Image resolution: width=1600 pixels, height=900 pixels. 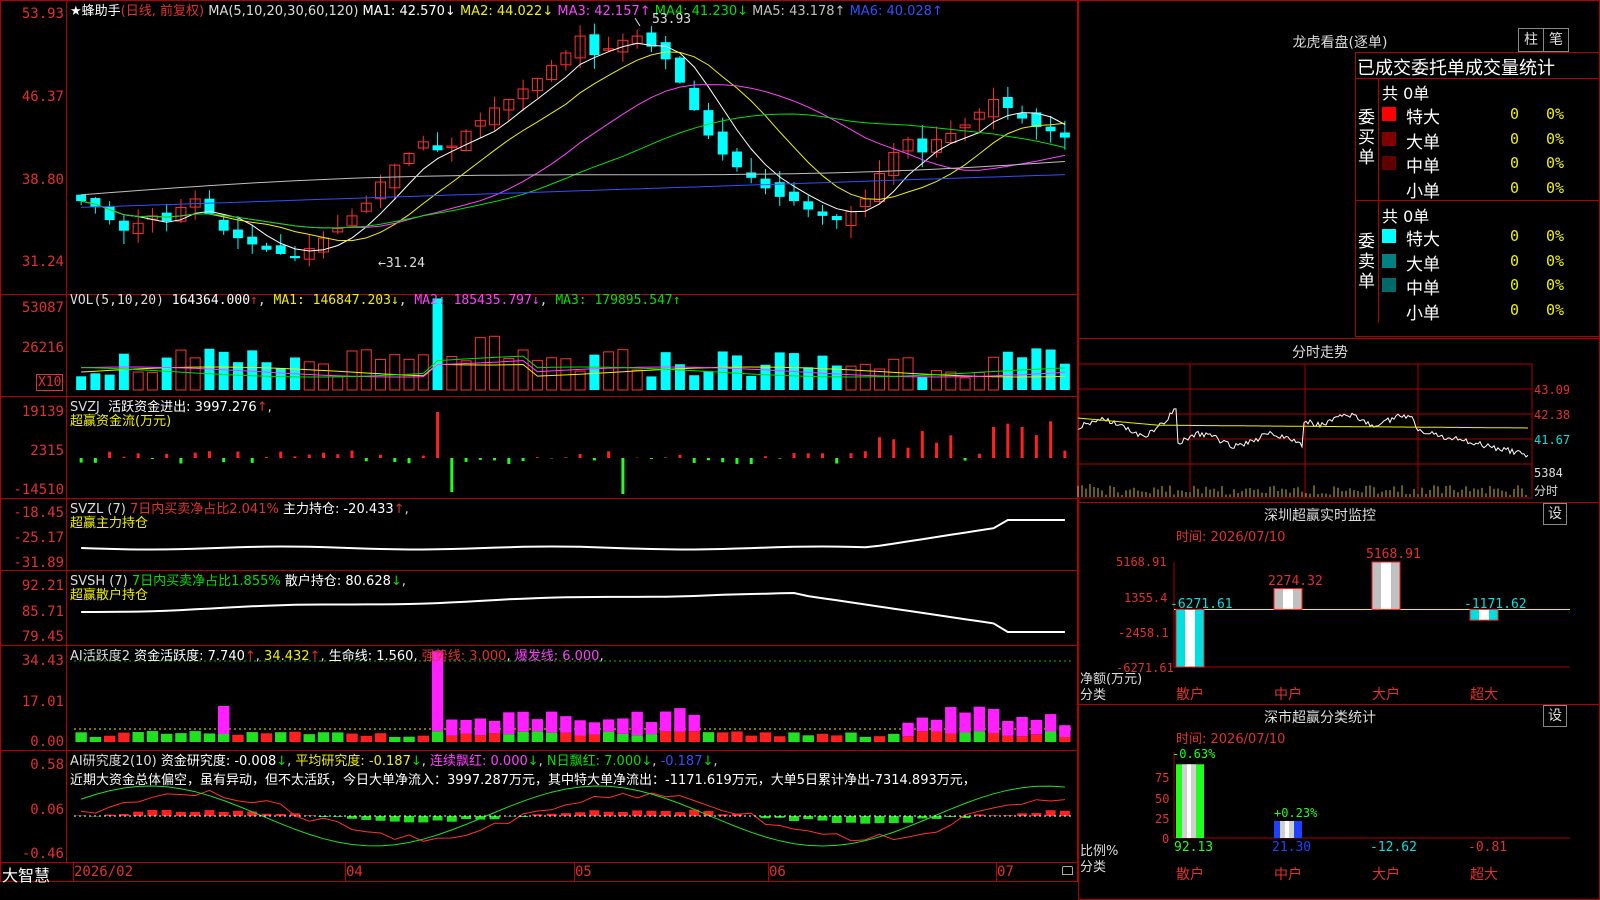 I want to click on table-divider, so click(x=1477, y=200).